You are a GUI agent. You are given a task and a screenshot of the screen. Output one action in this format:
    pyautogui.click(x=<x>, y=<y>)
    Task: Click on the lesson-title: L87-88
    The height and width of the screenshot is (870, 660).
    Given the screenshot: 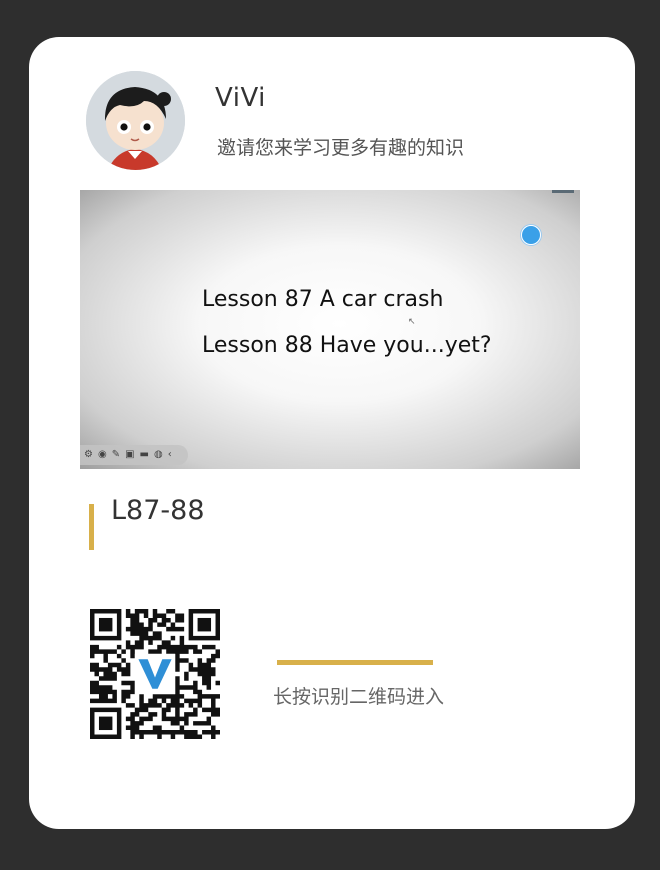 What is the action you would take?
    pyautogui.click(x=158, y=510)
    